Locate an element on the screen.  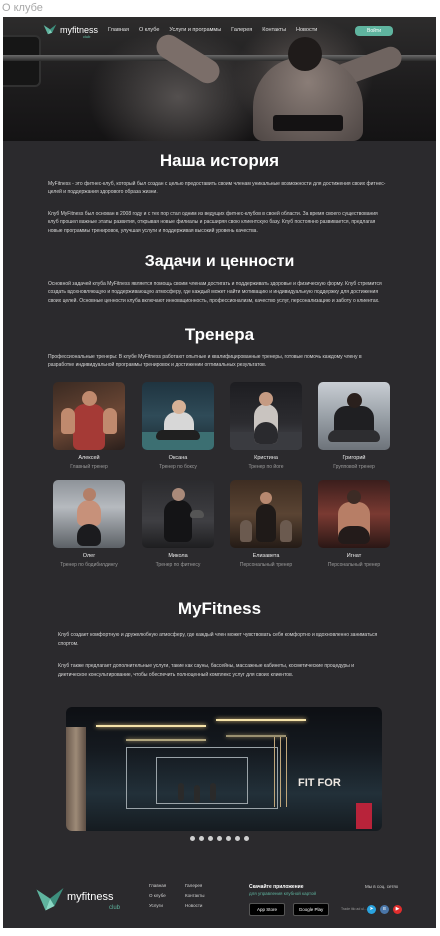
trainer-card: Игнат Персональный тренер is located at coordinates (354, 524).